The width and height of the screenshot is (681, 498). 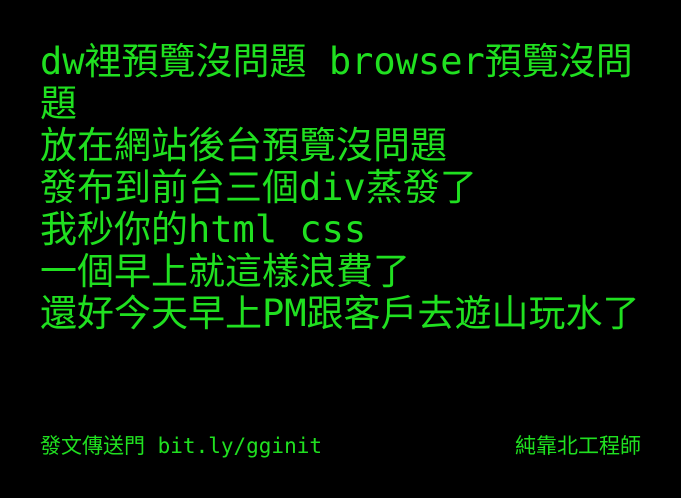 What do you see at coordinates (181, 446) in the screenshot?
I see `submission-link-text: 發文傳送門 bit.ly/gginit` at bounding box center [181, 446].